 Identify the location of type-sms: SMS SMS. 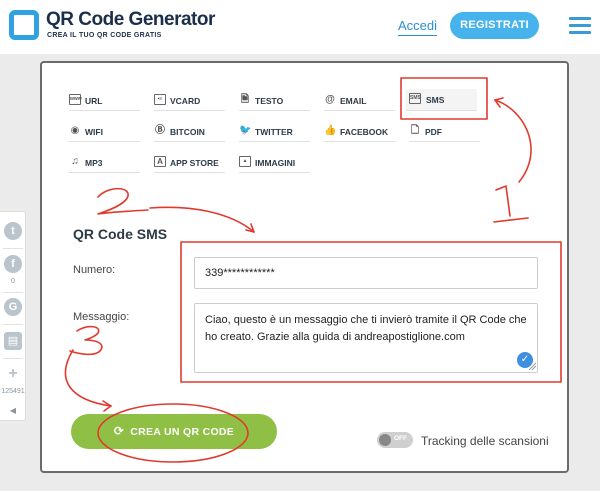
(441, 100).